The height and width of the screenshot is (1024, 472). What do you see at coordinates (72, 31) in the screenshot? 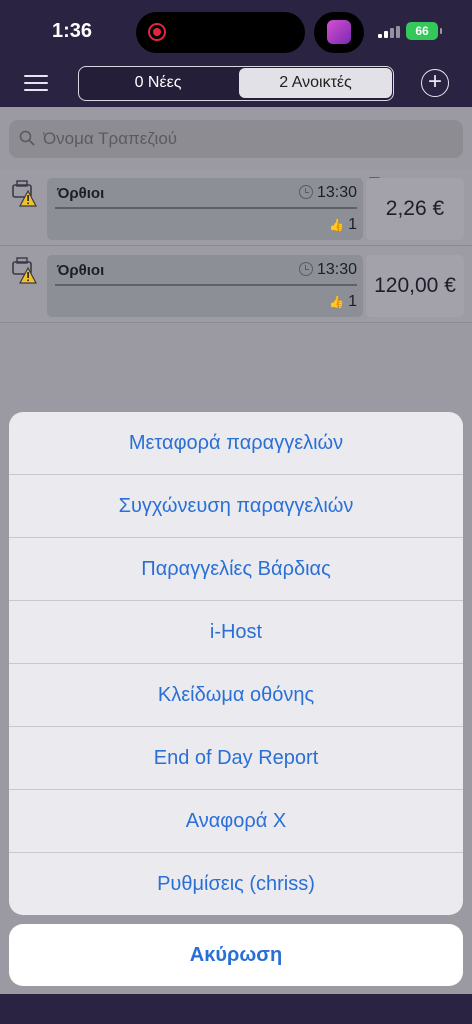
I see `status-time: 1:36` at bounding box center [72, 31].